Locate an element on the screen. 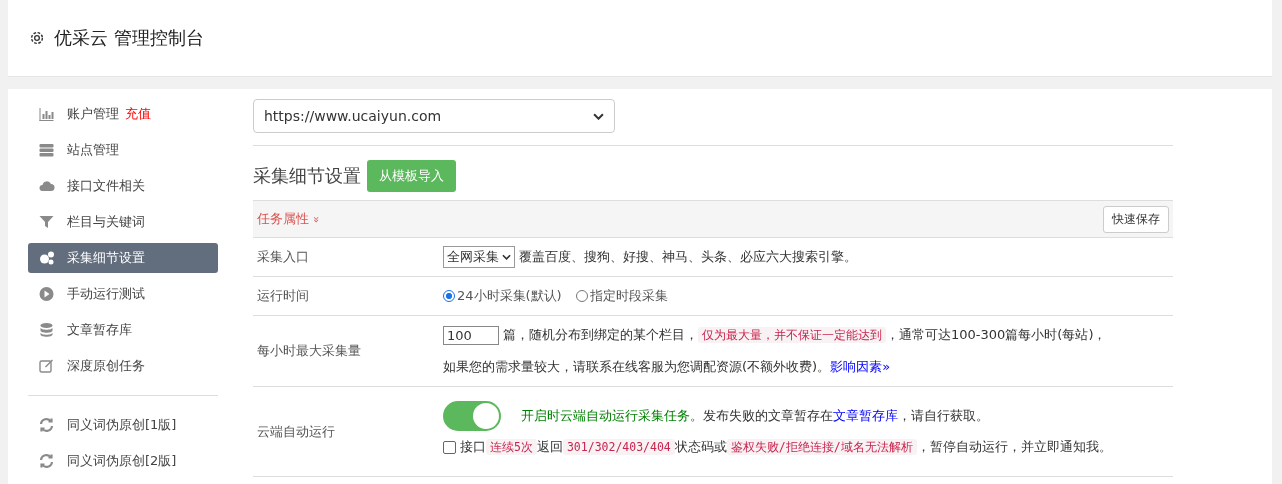 Image resolution: width=1282 pixels, height=484 pixels. panel-heading: 任务属性 » is located at coordinates (288, 219).